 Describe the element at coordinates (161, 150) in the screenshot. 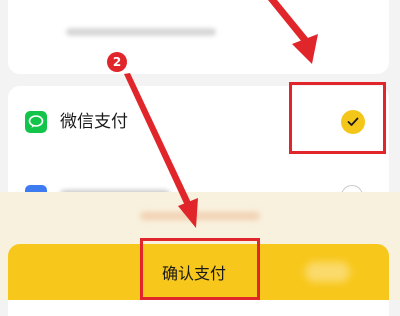

I see `annotation-arrow-step2` at that location.